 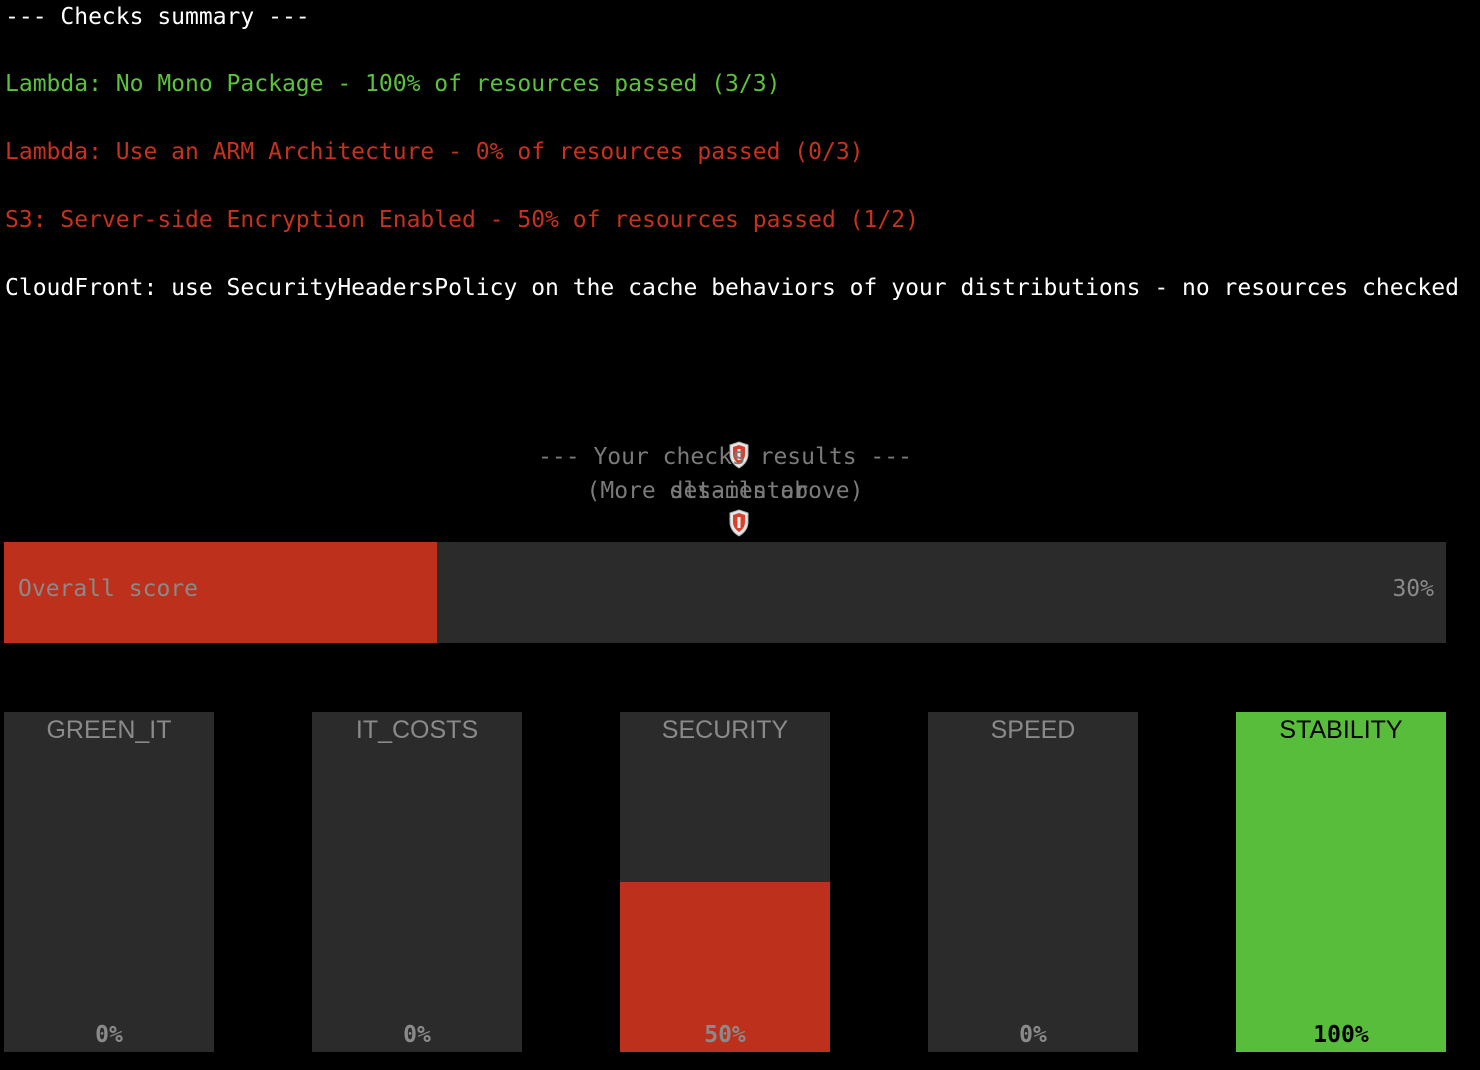 I want to click on banner-subtitle: --- Your checks results ---, so click(x=725, y=457).